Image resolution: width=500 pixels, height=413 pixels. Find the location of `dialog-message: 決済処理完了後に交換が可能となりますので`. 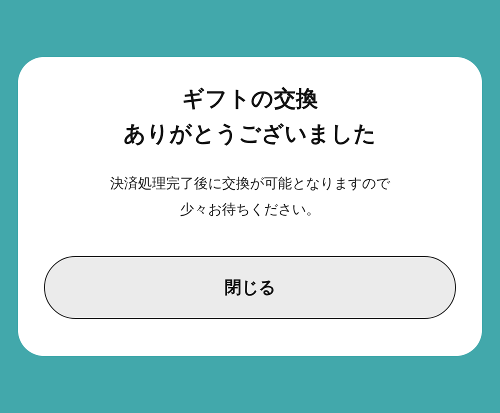

dialog-message: 決済処理完了後に交換が可能となりますので is located at coordinates (250, 184).